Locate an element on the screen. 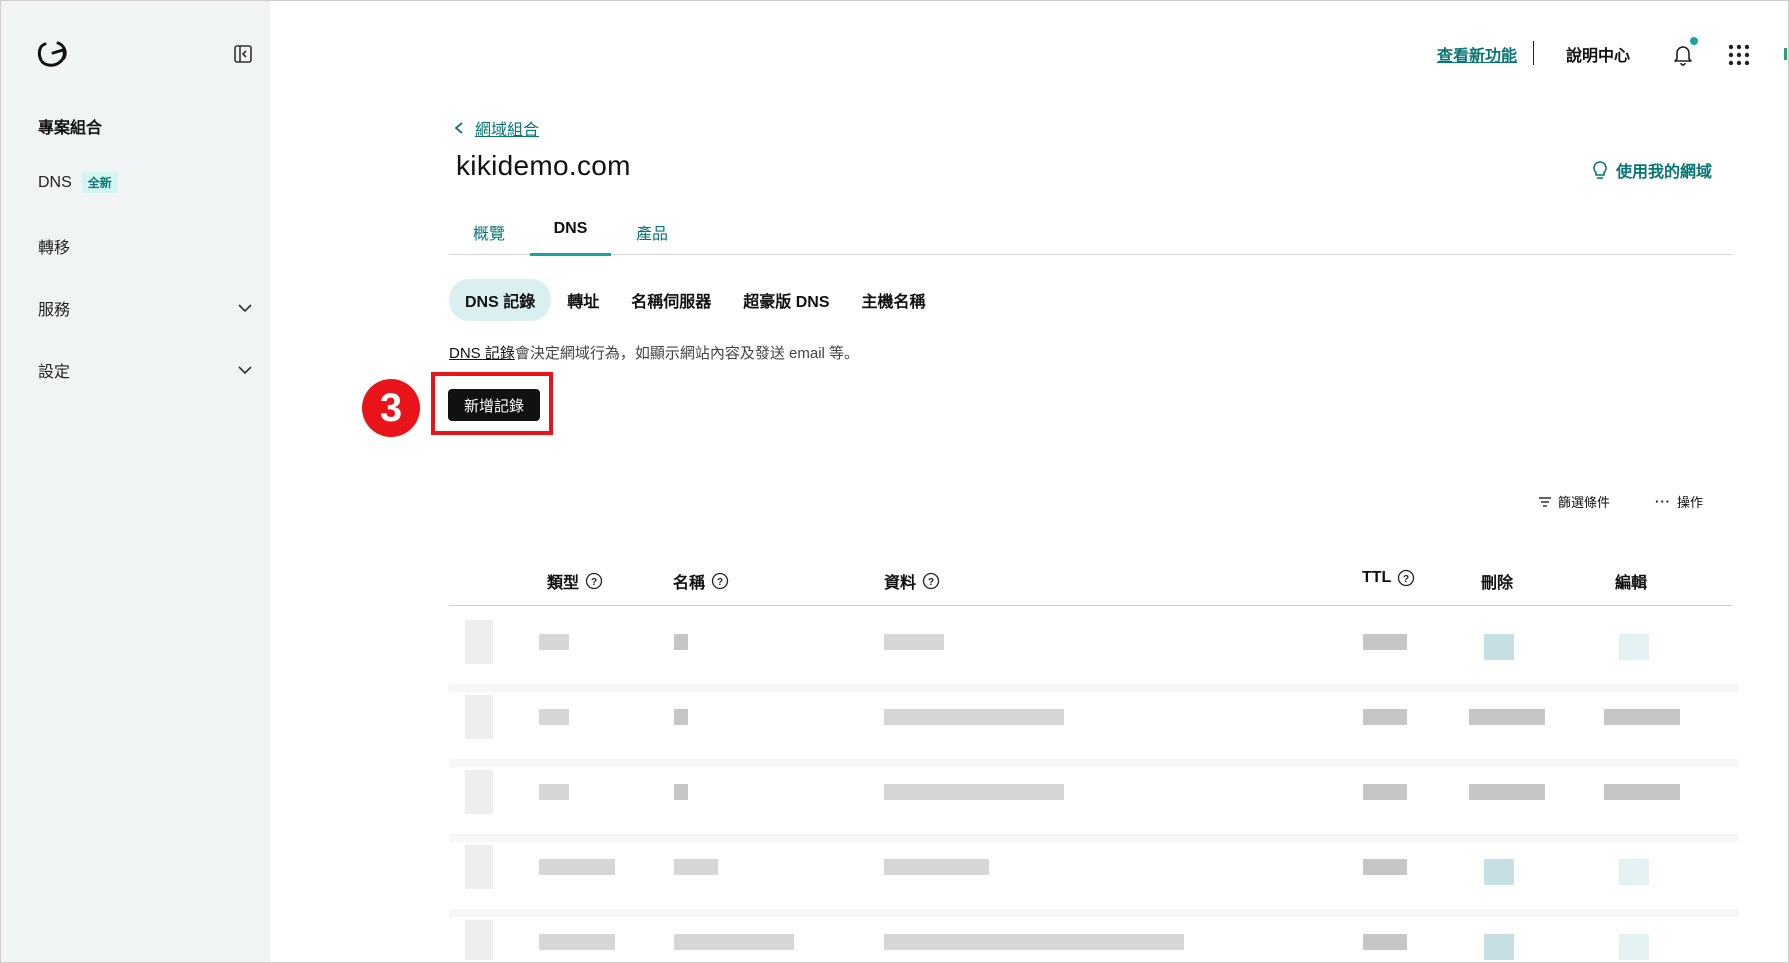 The height and width of the screenshot is (963, 1789). bell-icon is located at coordinates (1683, 54).